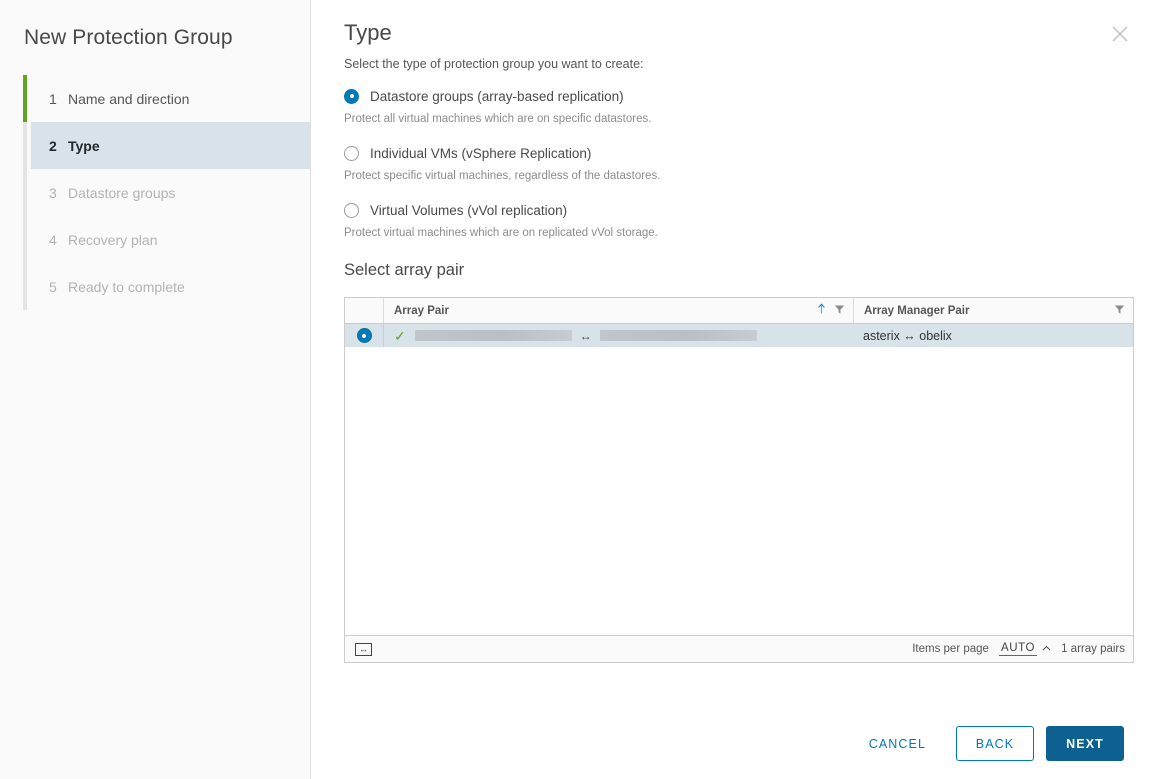  What do you see at coordinates (351, 210) in the screenshot?
I see `radio-virtual-volumes` at bounding box center [351, 210].